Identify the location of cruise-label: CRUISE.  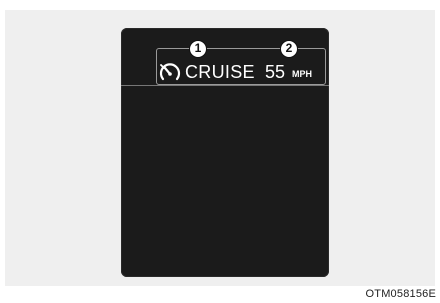
(220, 72).